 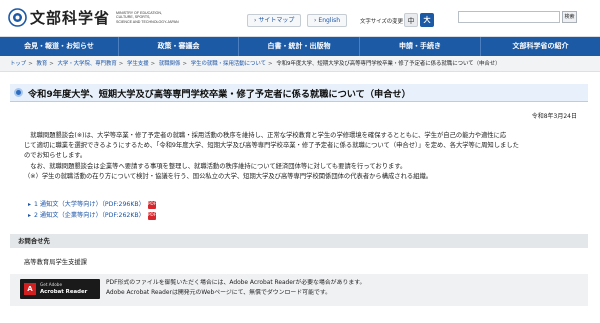 What do you see at coordinates (228, 64) in the screenshot?
I see `breadcrumb-link: 学生の就職・採用活動について` at bounding box center [228, 64].